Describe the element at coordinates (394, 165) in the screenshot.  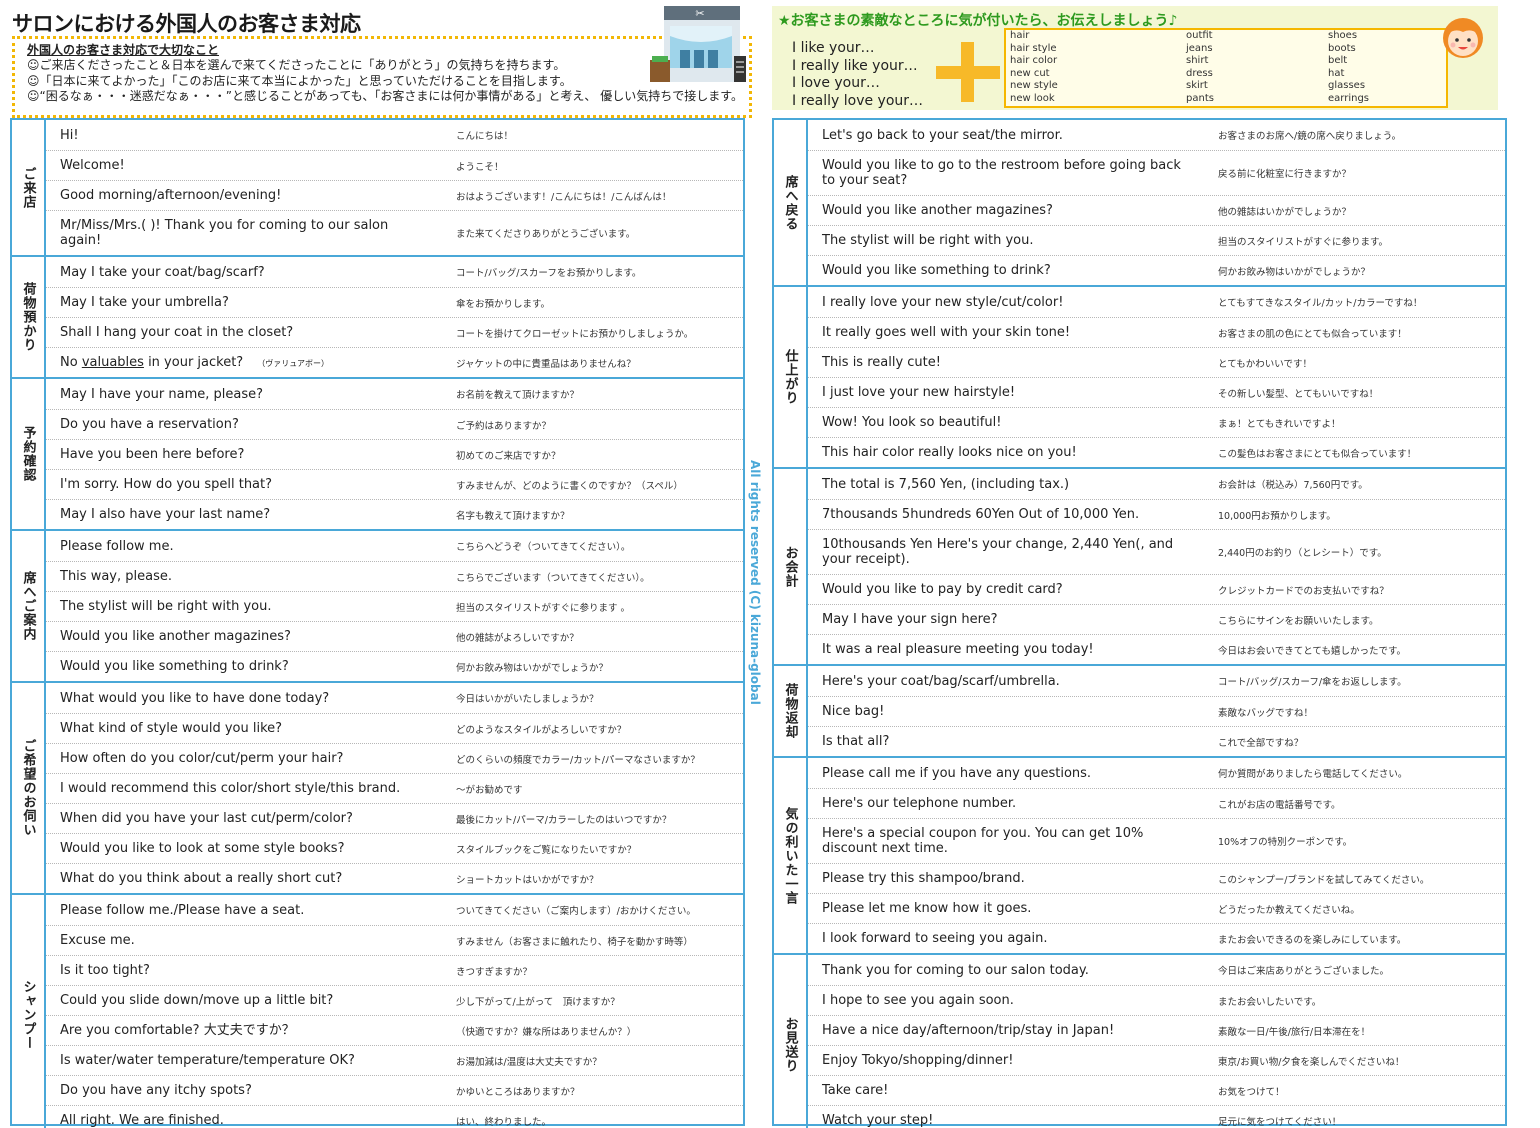
I see `phrase-row: Welcome! ようこそ！` at that location.